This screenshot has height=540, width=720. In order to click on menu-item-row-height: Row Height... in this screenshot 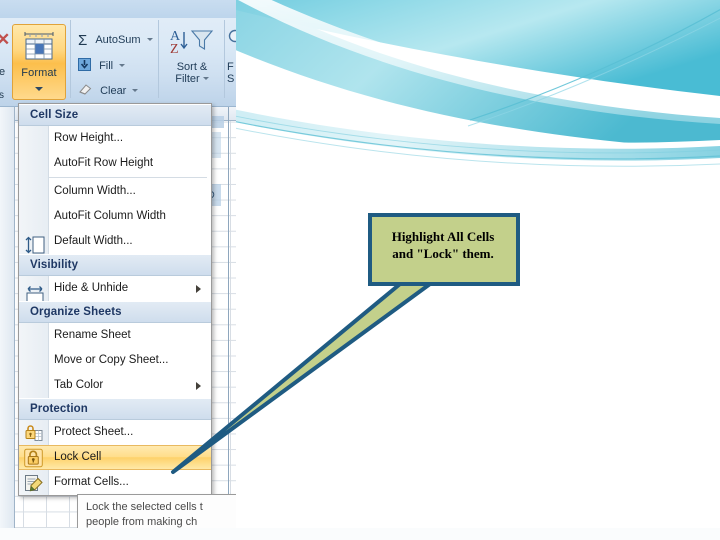, I will do `click(115, 138)`.